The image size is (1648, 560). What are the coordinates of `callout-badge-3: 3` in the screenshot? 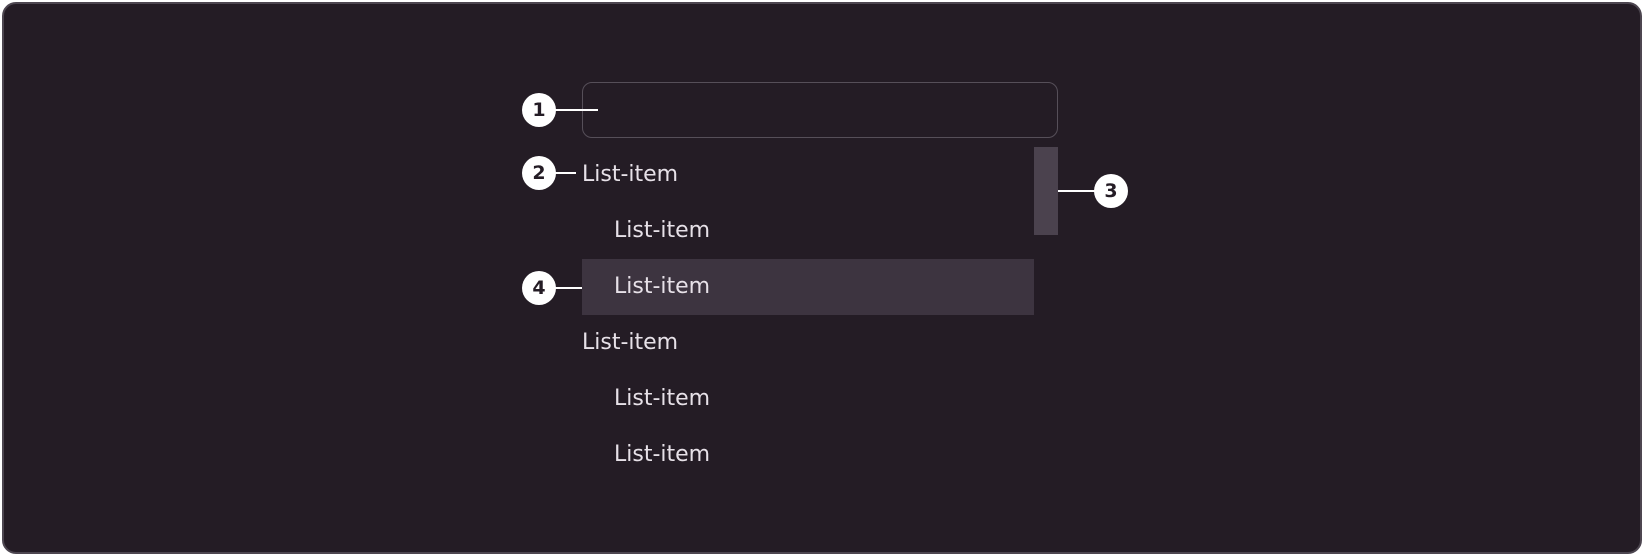 It's located at (1111, 191).